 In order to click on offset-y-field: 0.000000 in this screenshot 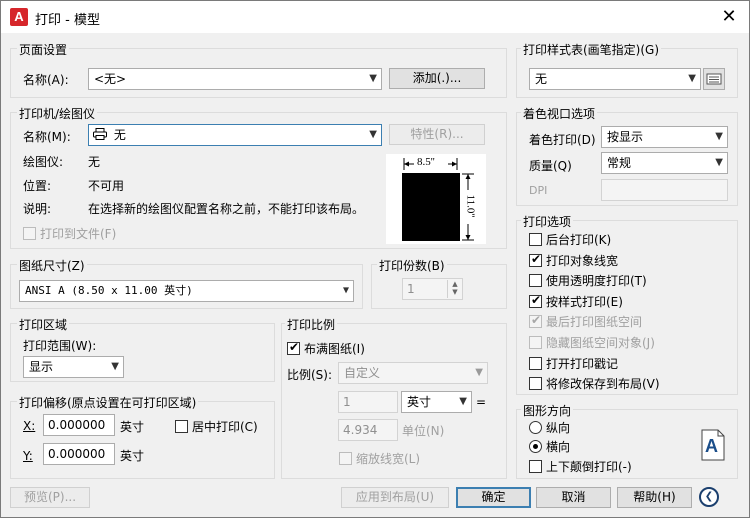, I will do `click(79, 454)`.